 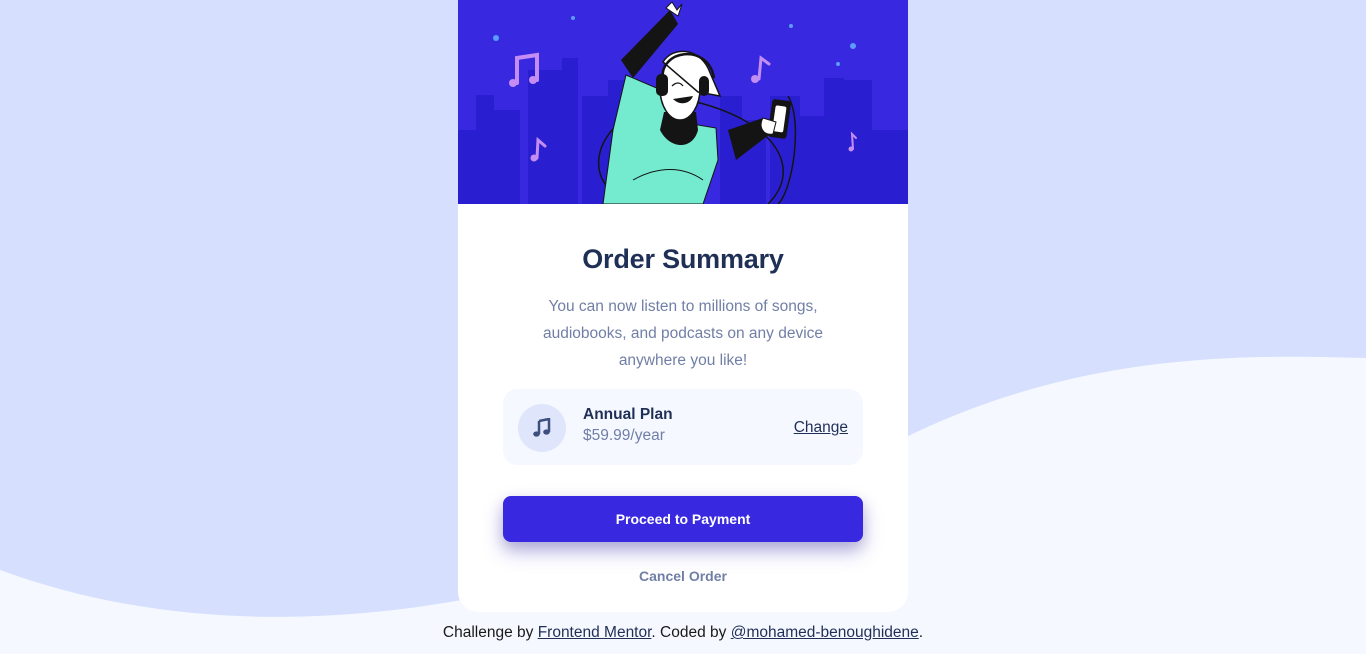 I want to click on frontend-mentor-link: Frontend Mentor, so click(x=595, y=632).